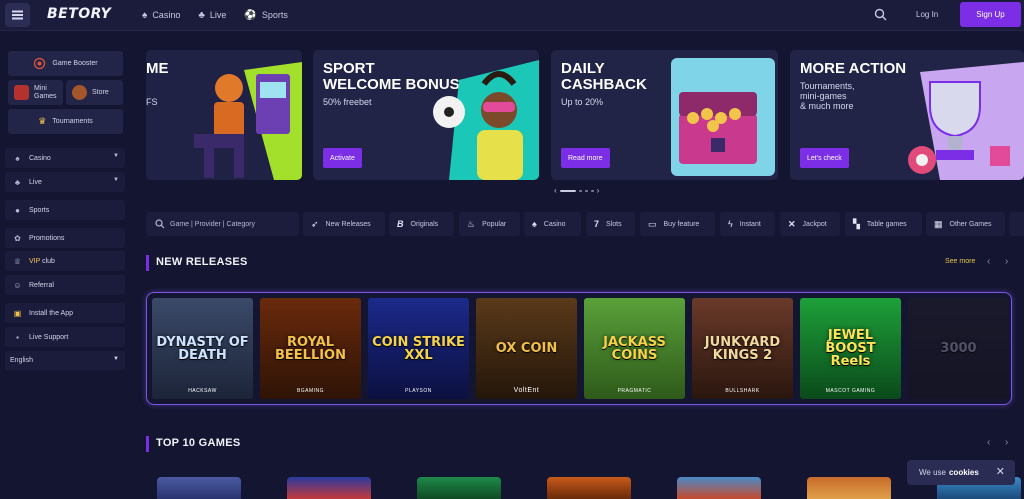 The image size is (1024, 499). I want to click on gift-icon: ✿, so click(17, 238).